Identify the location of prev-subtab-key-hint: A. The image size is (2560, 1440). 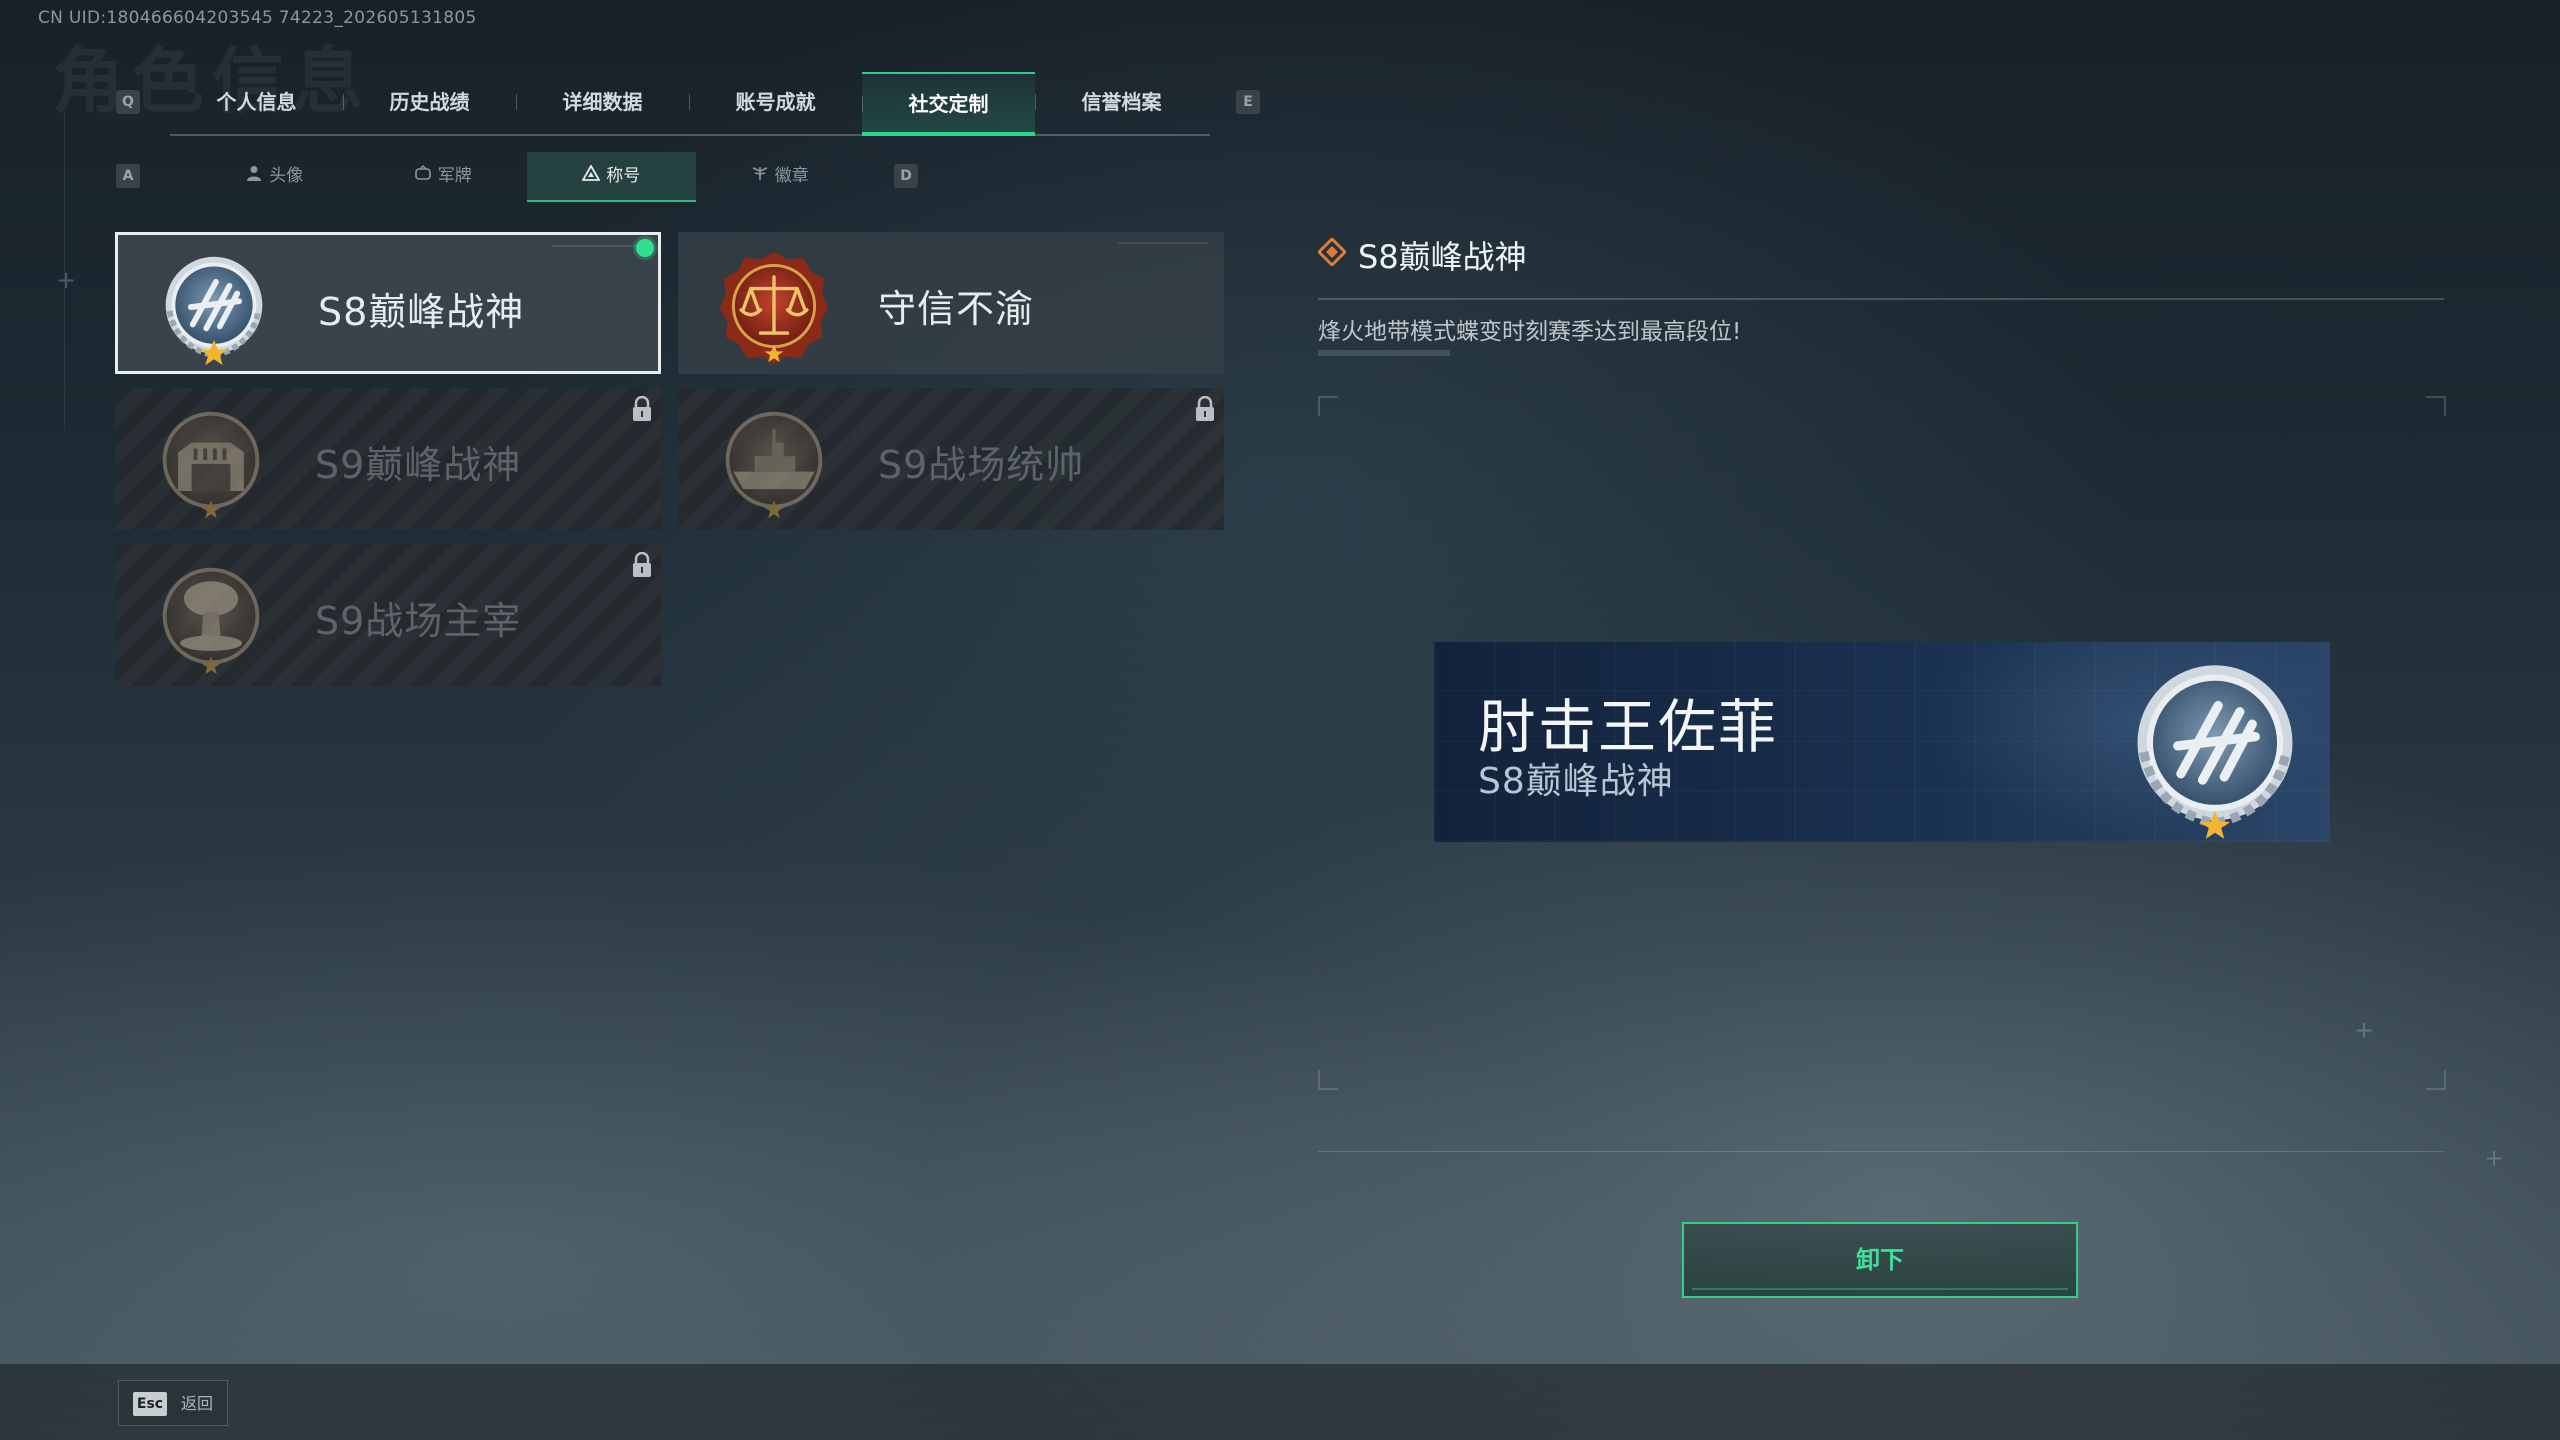
(128, 176).